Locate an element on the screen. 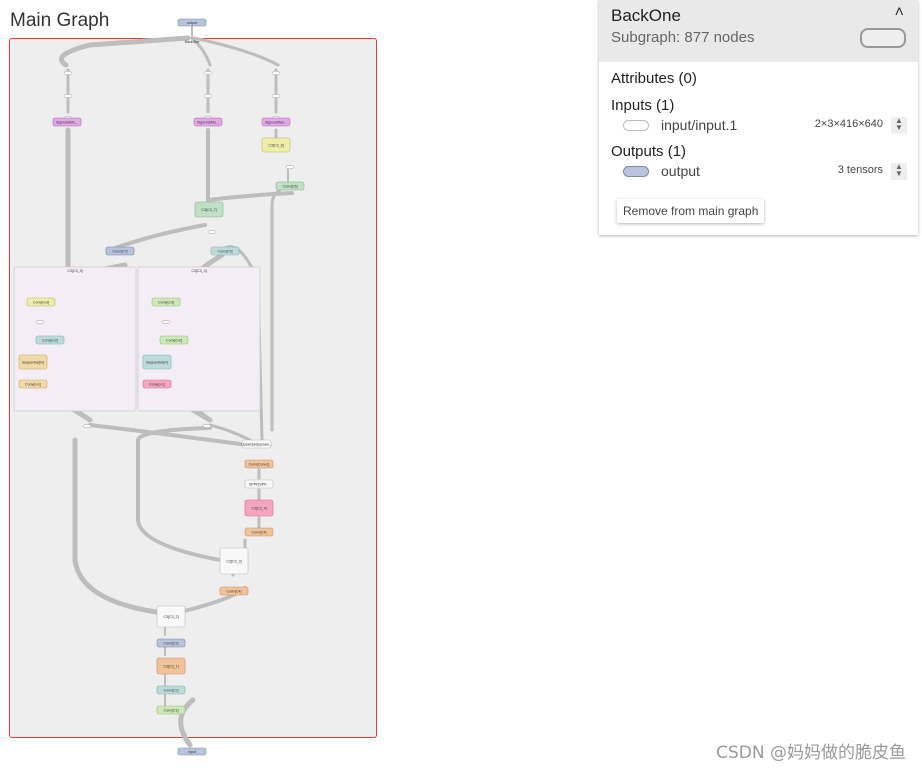 The height and width of the screenshot is (769, 922). graph-node: C3[C3_2] is located at coordinates (171, 616).